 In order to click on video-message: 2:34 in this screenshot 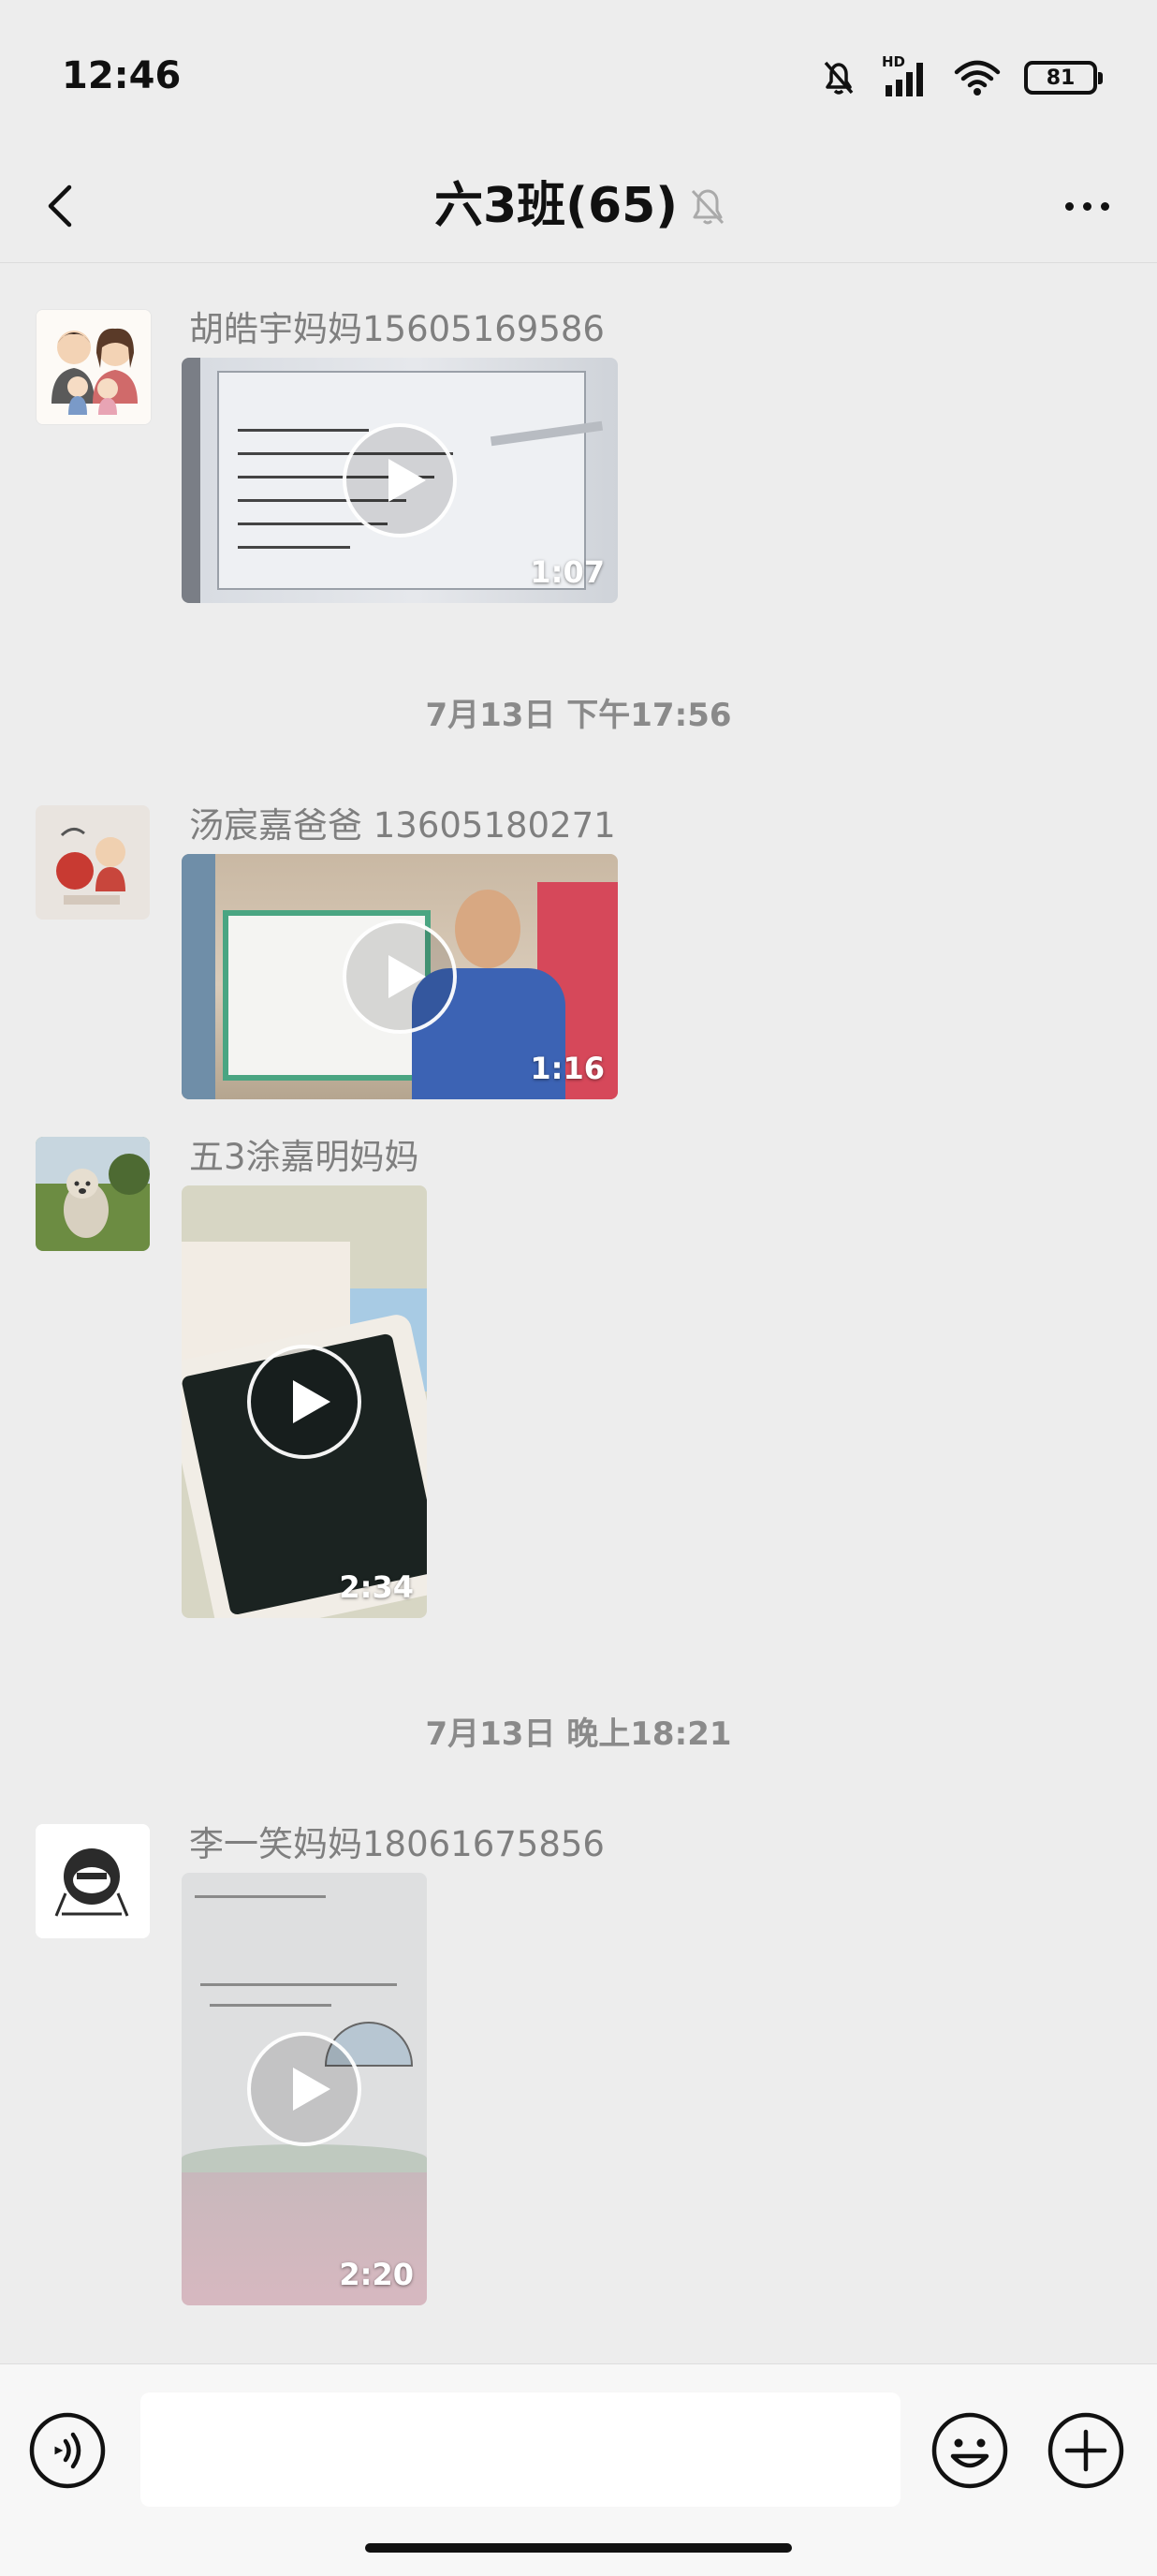, I will do `click(304, 1401)`.